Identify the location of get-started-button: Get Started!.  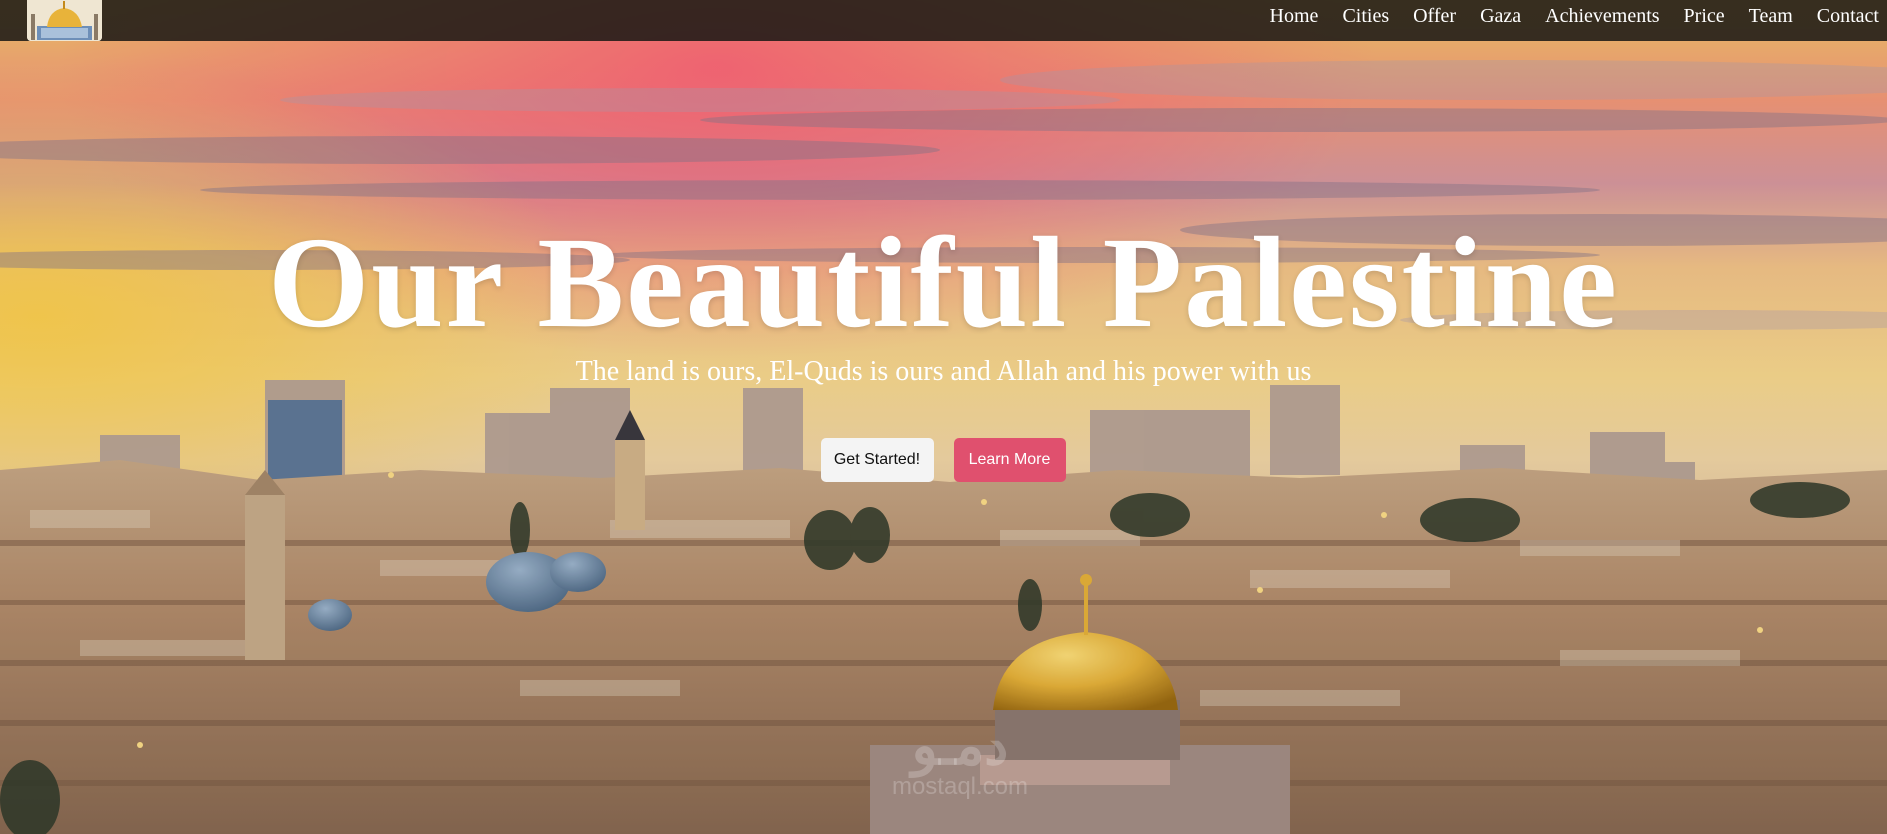
(877, 460).